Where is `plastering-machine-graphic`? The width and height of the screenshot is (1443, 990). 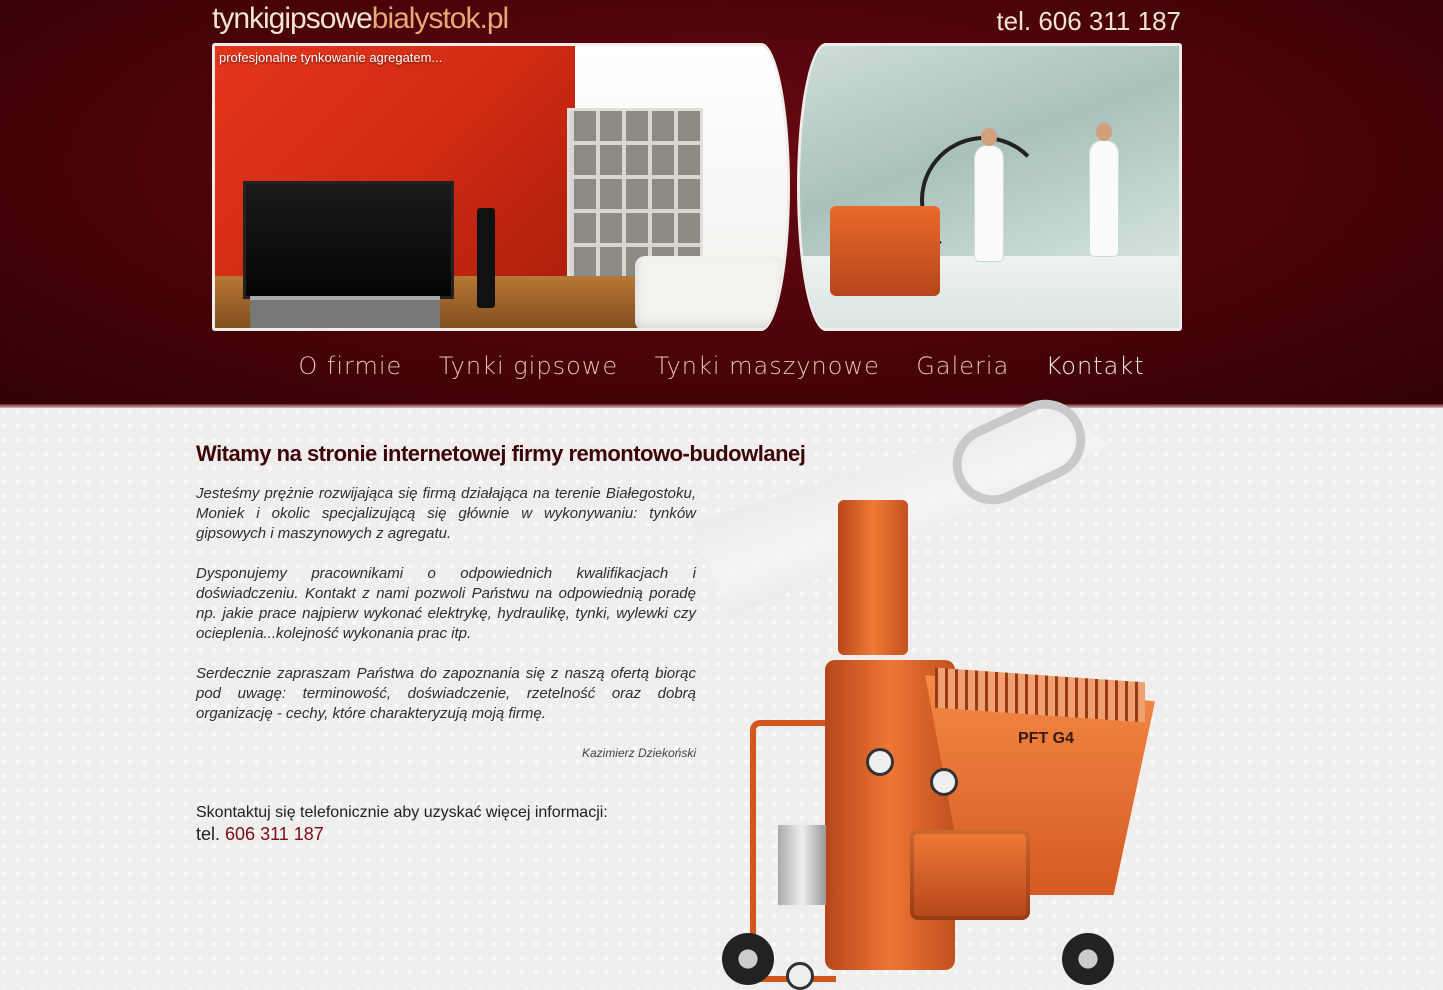
plastering-machine-graphic is located at coordinates (885, 251).